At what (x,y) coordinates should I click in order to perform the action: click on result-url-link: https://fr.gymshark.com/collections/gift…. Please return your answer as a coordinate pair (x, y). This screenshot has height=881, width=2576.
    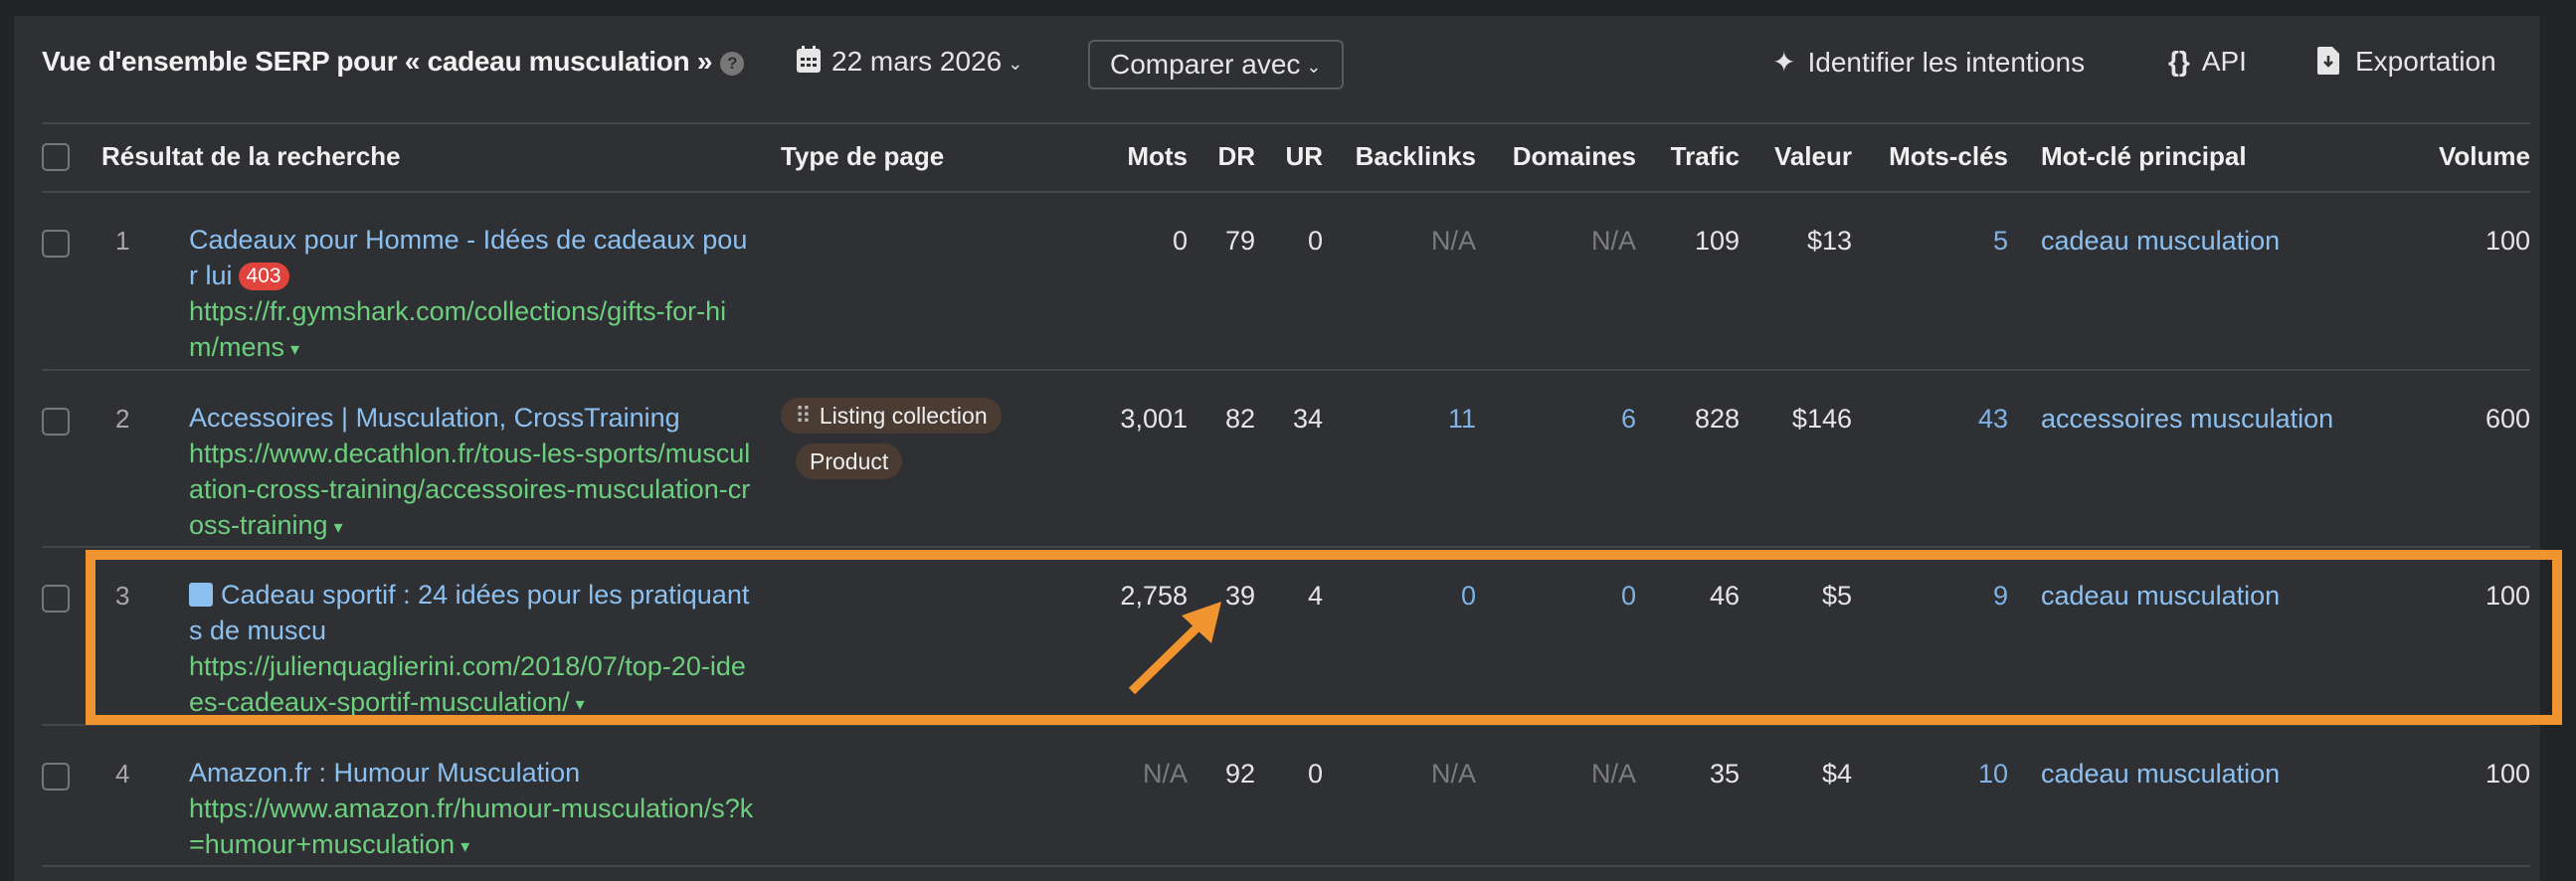
    Looking at the image, I should click on (457, 329).